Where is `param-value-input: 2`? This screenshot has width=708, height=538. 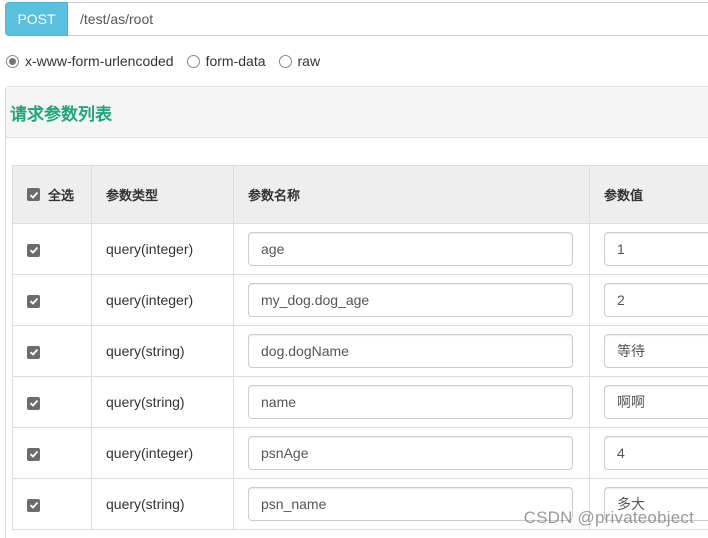 param-value-input: 2 is located at coordinates (656, 300).